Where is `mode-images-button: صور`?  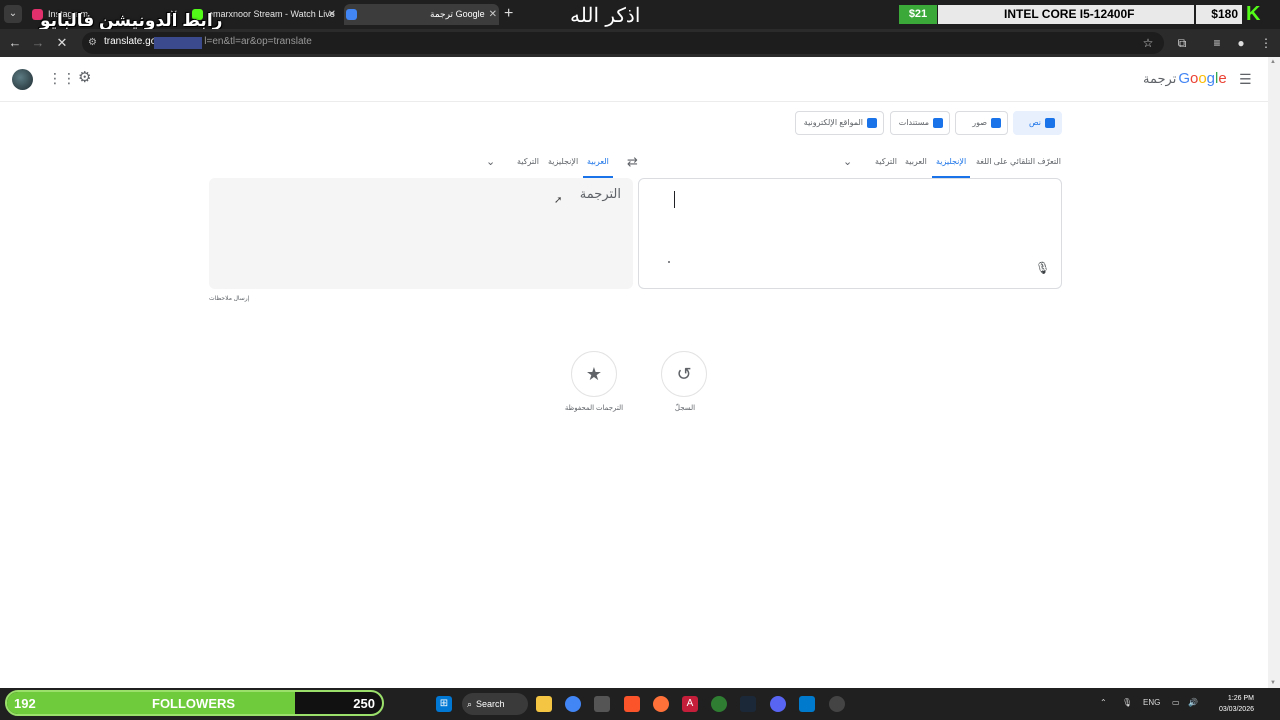
mode-images-button: صور is located at coordinates (981, 123).